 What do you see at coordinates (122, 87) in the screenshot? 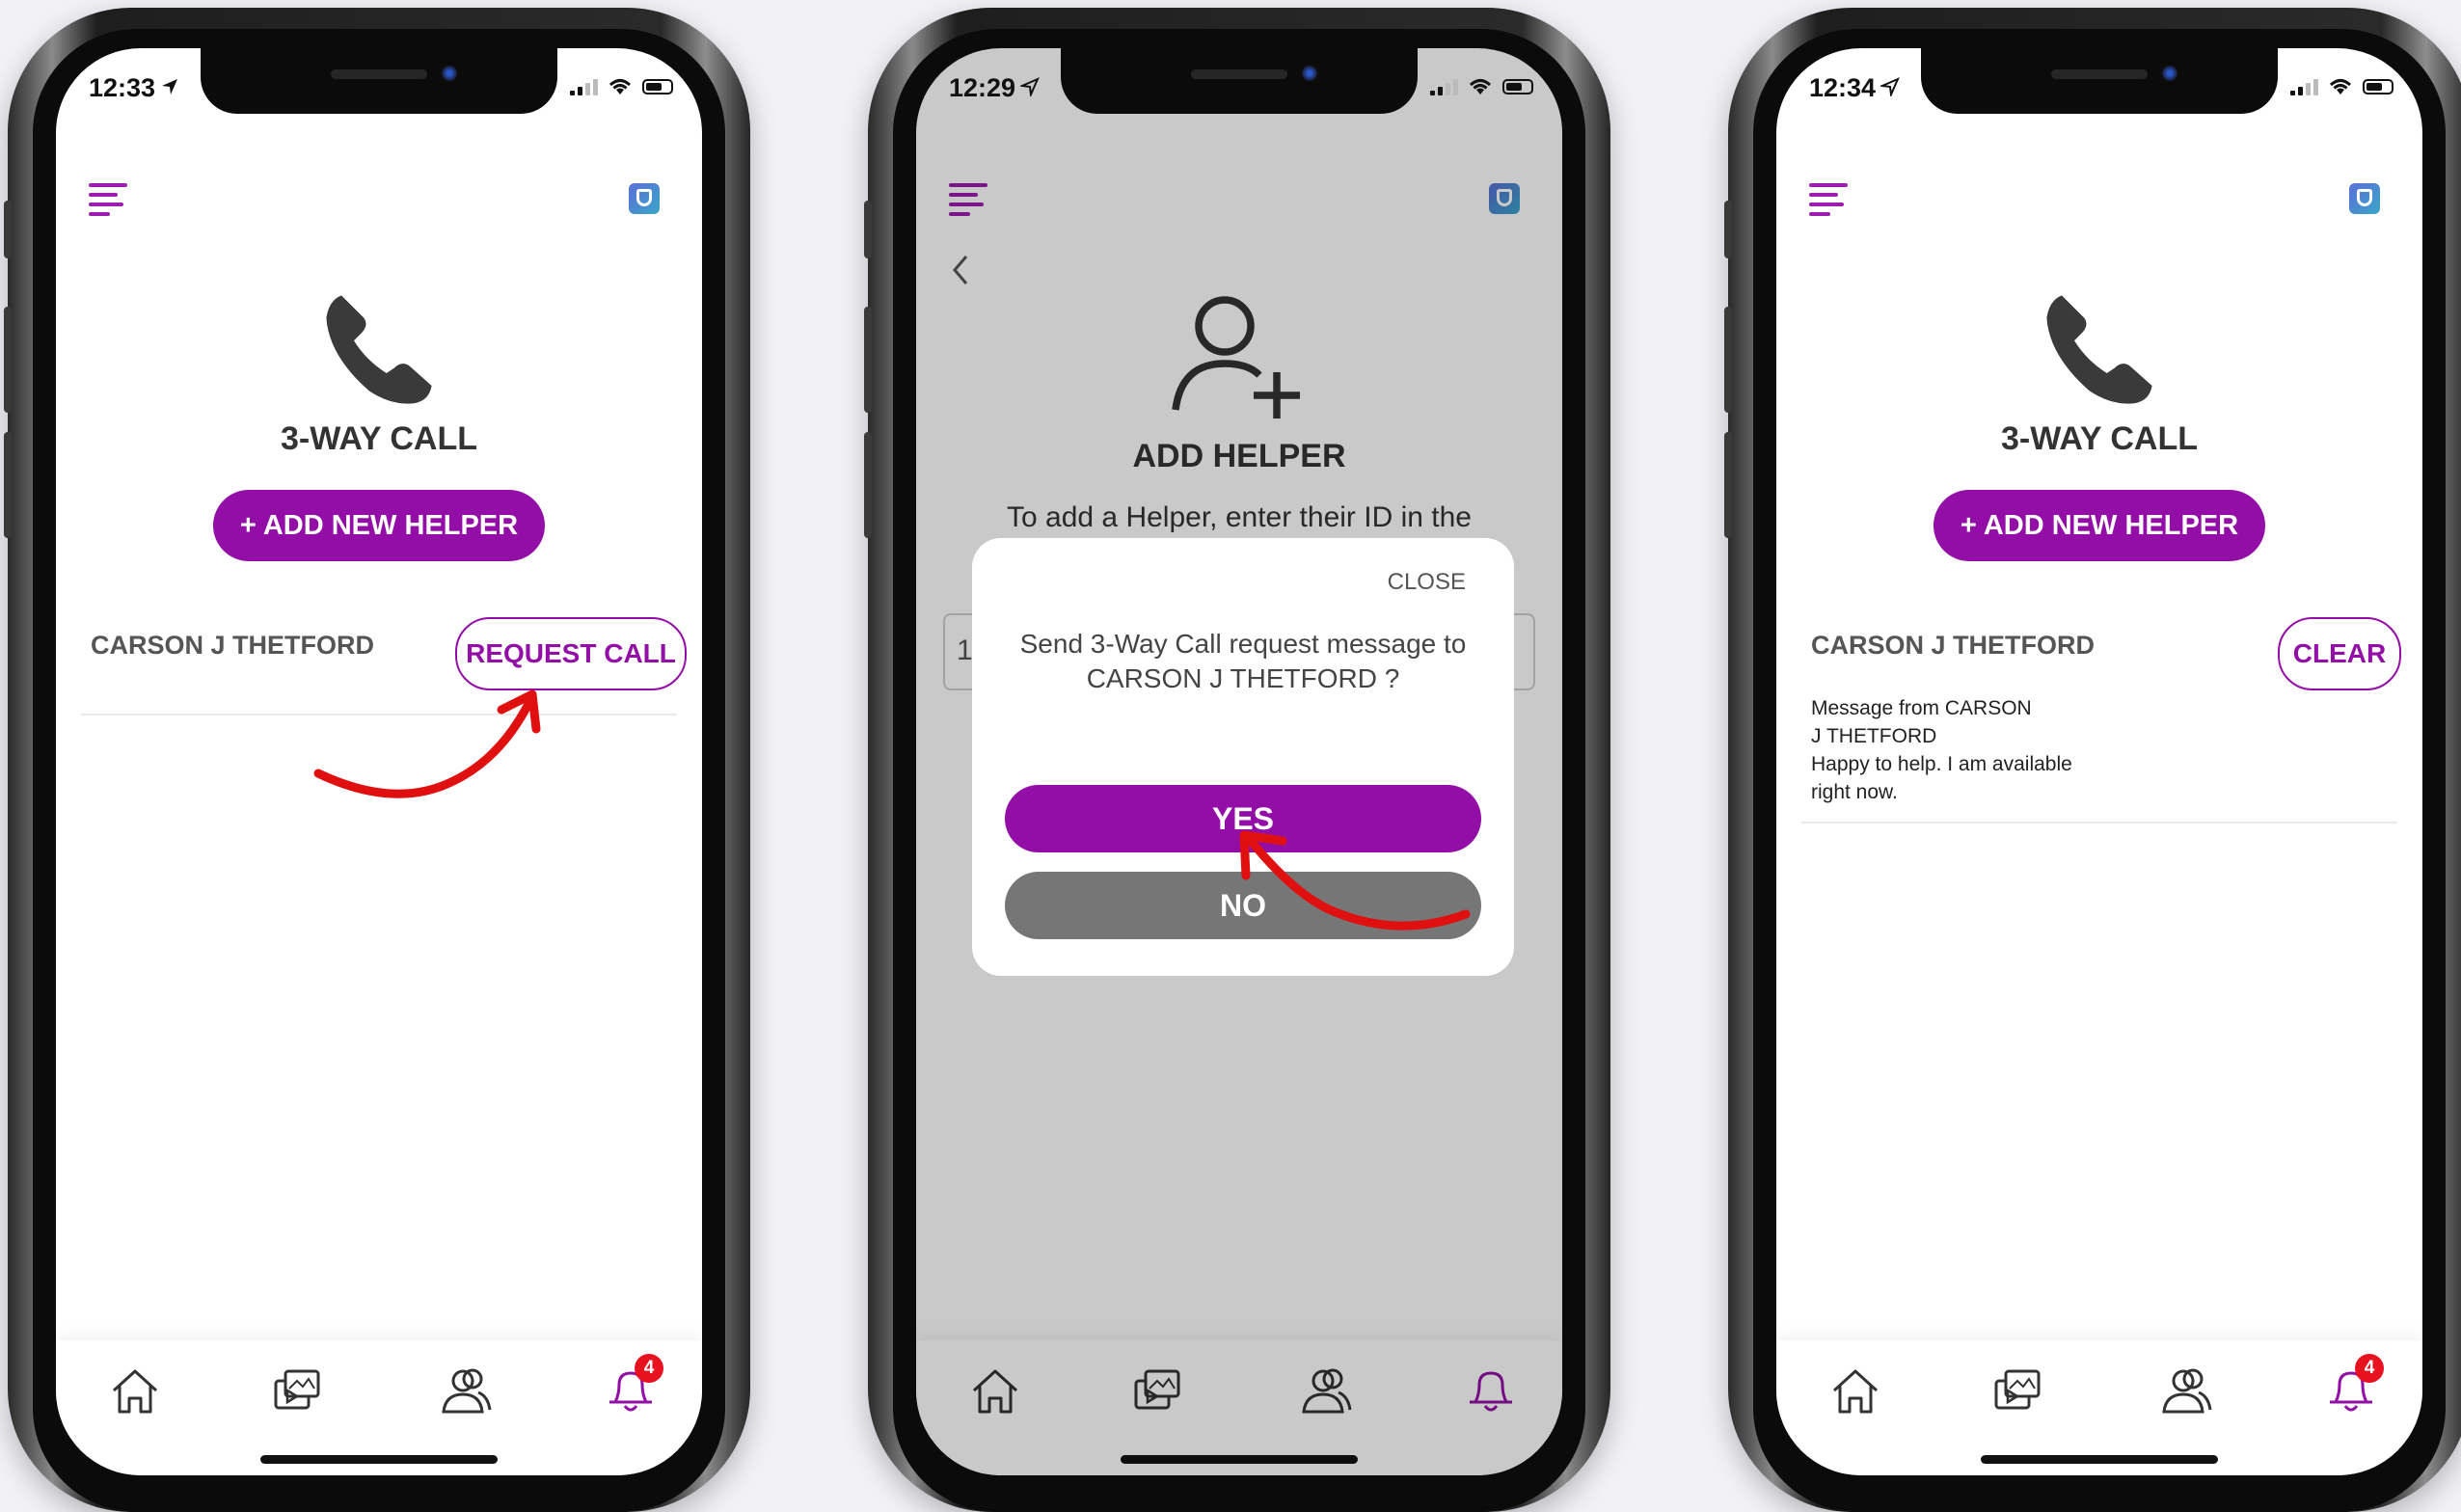
I see `status-time: 12:33` at bounding box center [122, 87].